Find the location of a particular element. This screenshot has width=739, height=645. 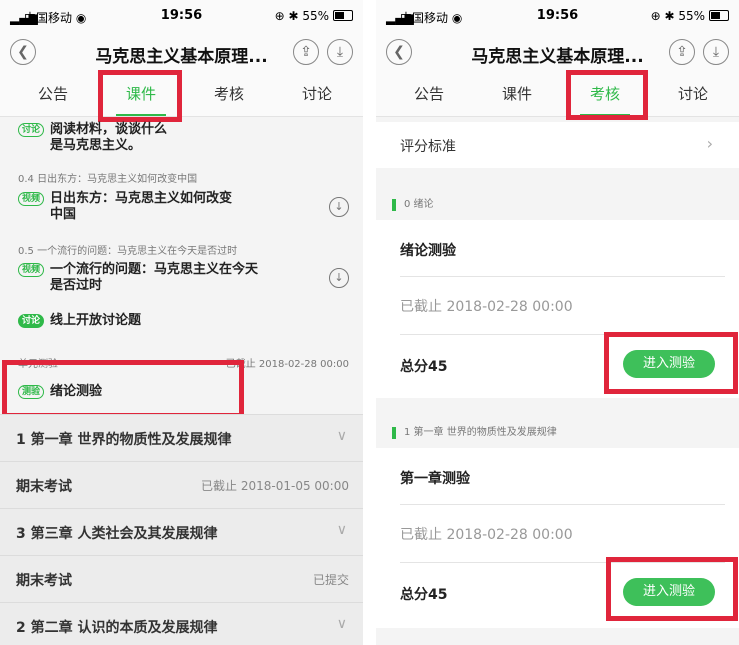

unit-quiz-caption: 单元测验 is located at coordinates (38, 364).